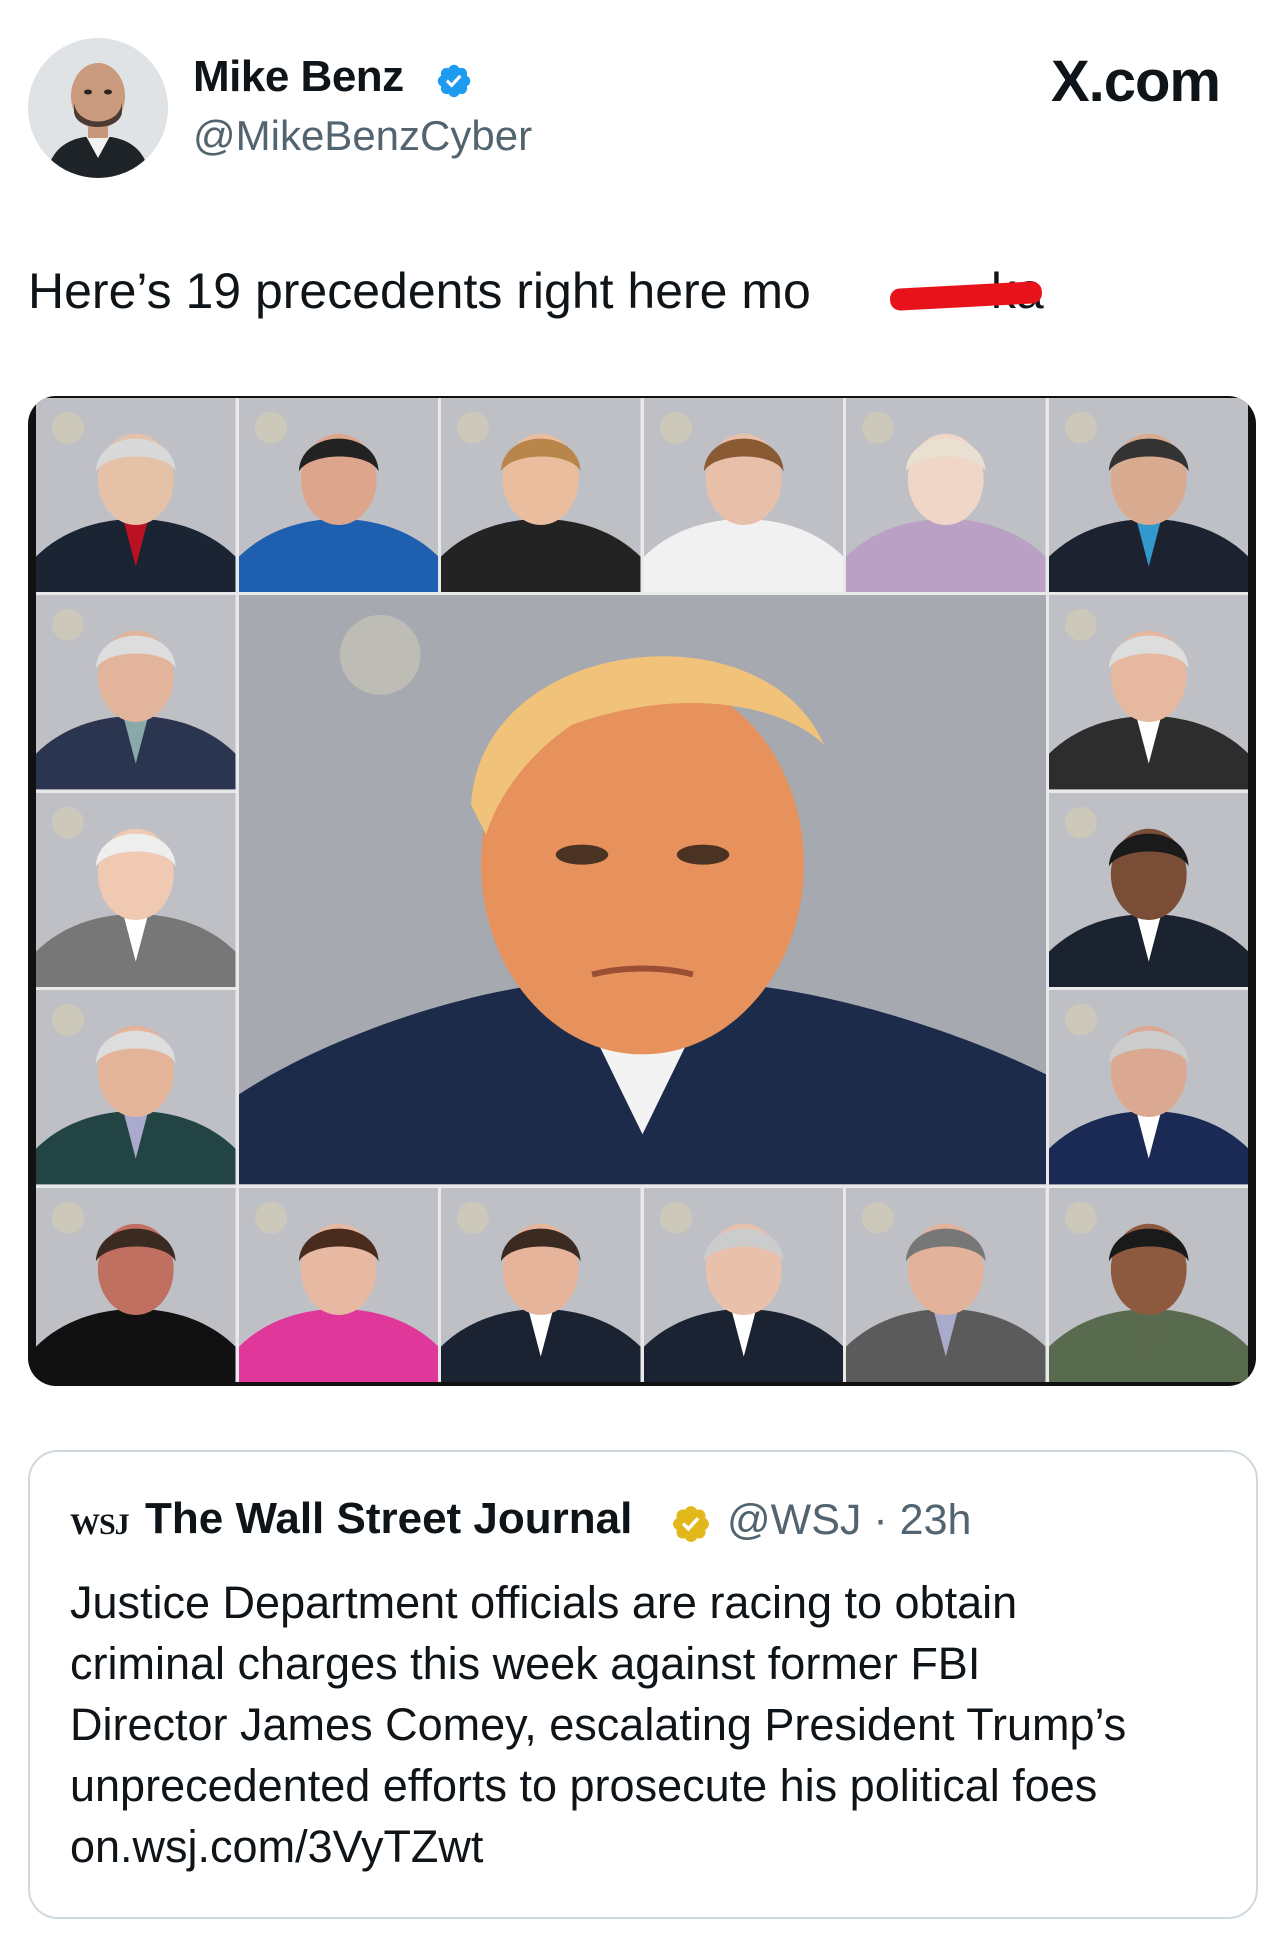 This screenshot has height=1939, width=1284. Describe the element at coordinates (362, 136) in the screenshot. I see `author-handle: @MikeBenzCyber` at that location.